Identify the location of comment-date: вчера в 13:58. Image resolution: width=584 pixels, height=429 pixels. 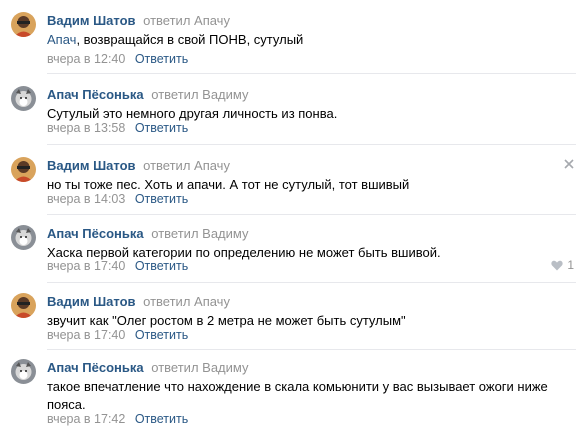
(86, 128).